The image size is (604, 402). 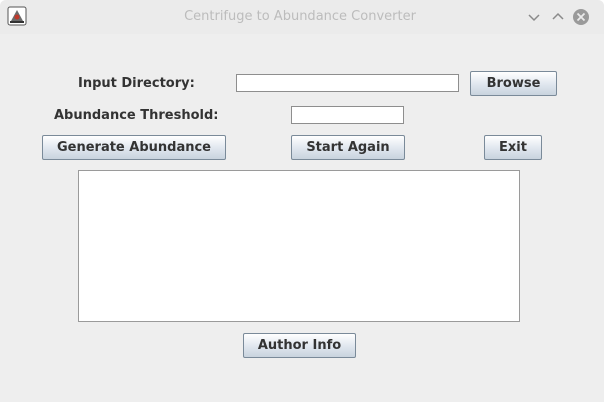 I want to click on start-again-button: Start Again, so click(x=348, y=147).